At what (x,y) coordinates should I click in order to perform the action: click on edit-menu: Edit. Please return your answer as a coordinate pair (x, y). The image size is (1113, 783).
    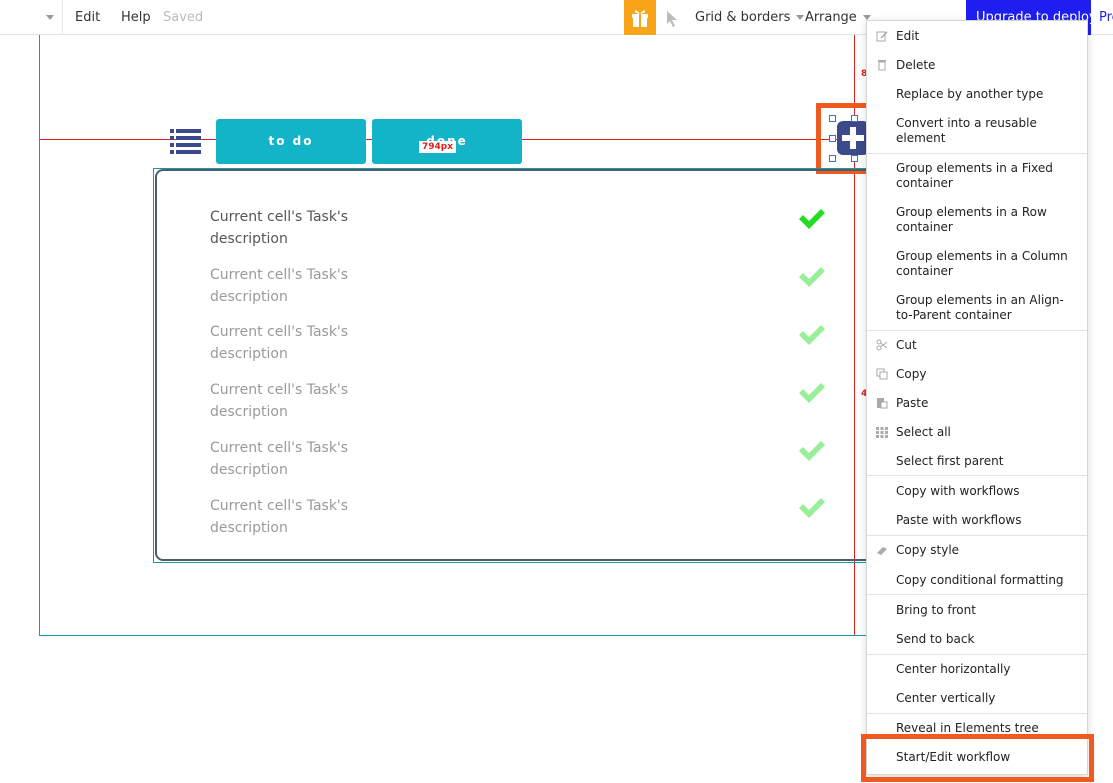
    Looking at the image, I should click on (87, 17).